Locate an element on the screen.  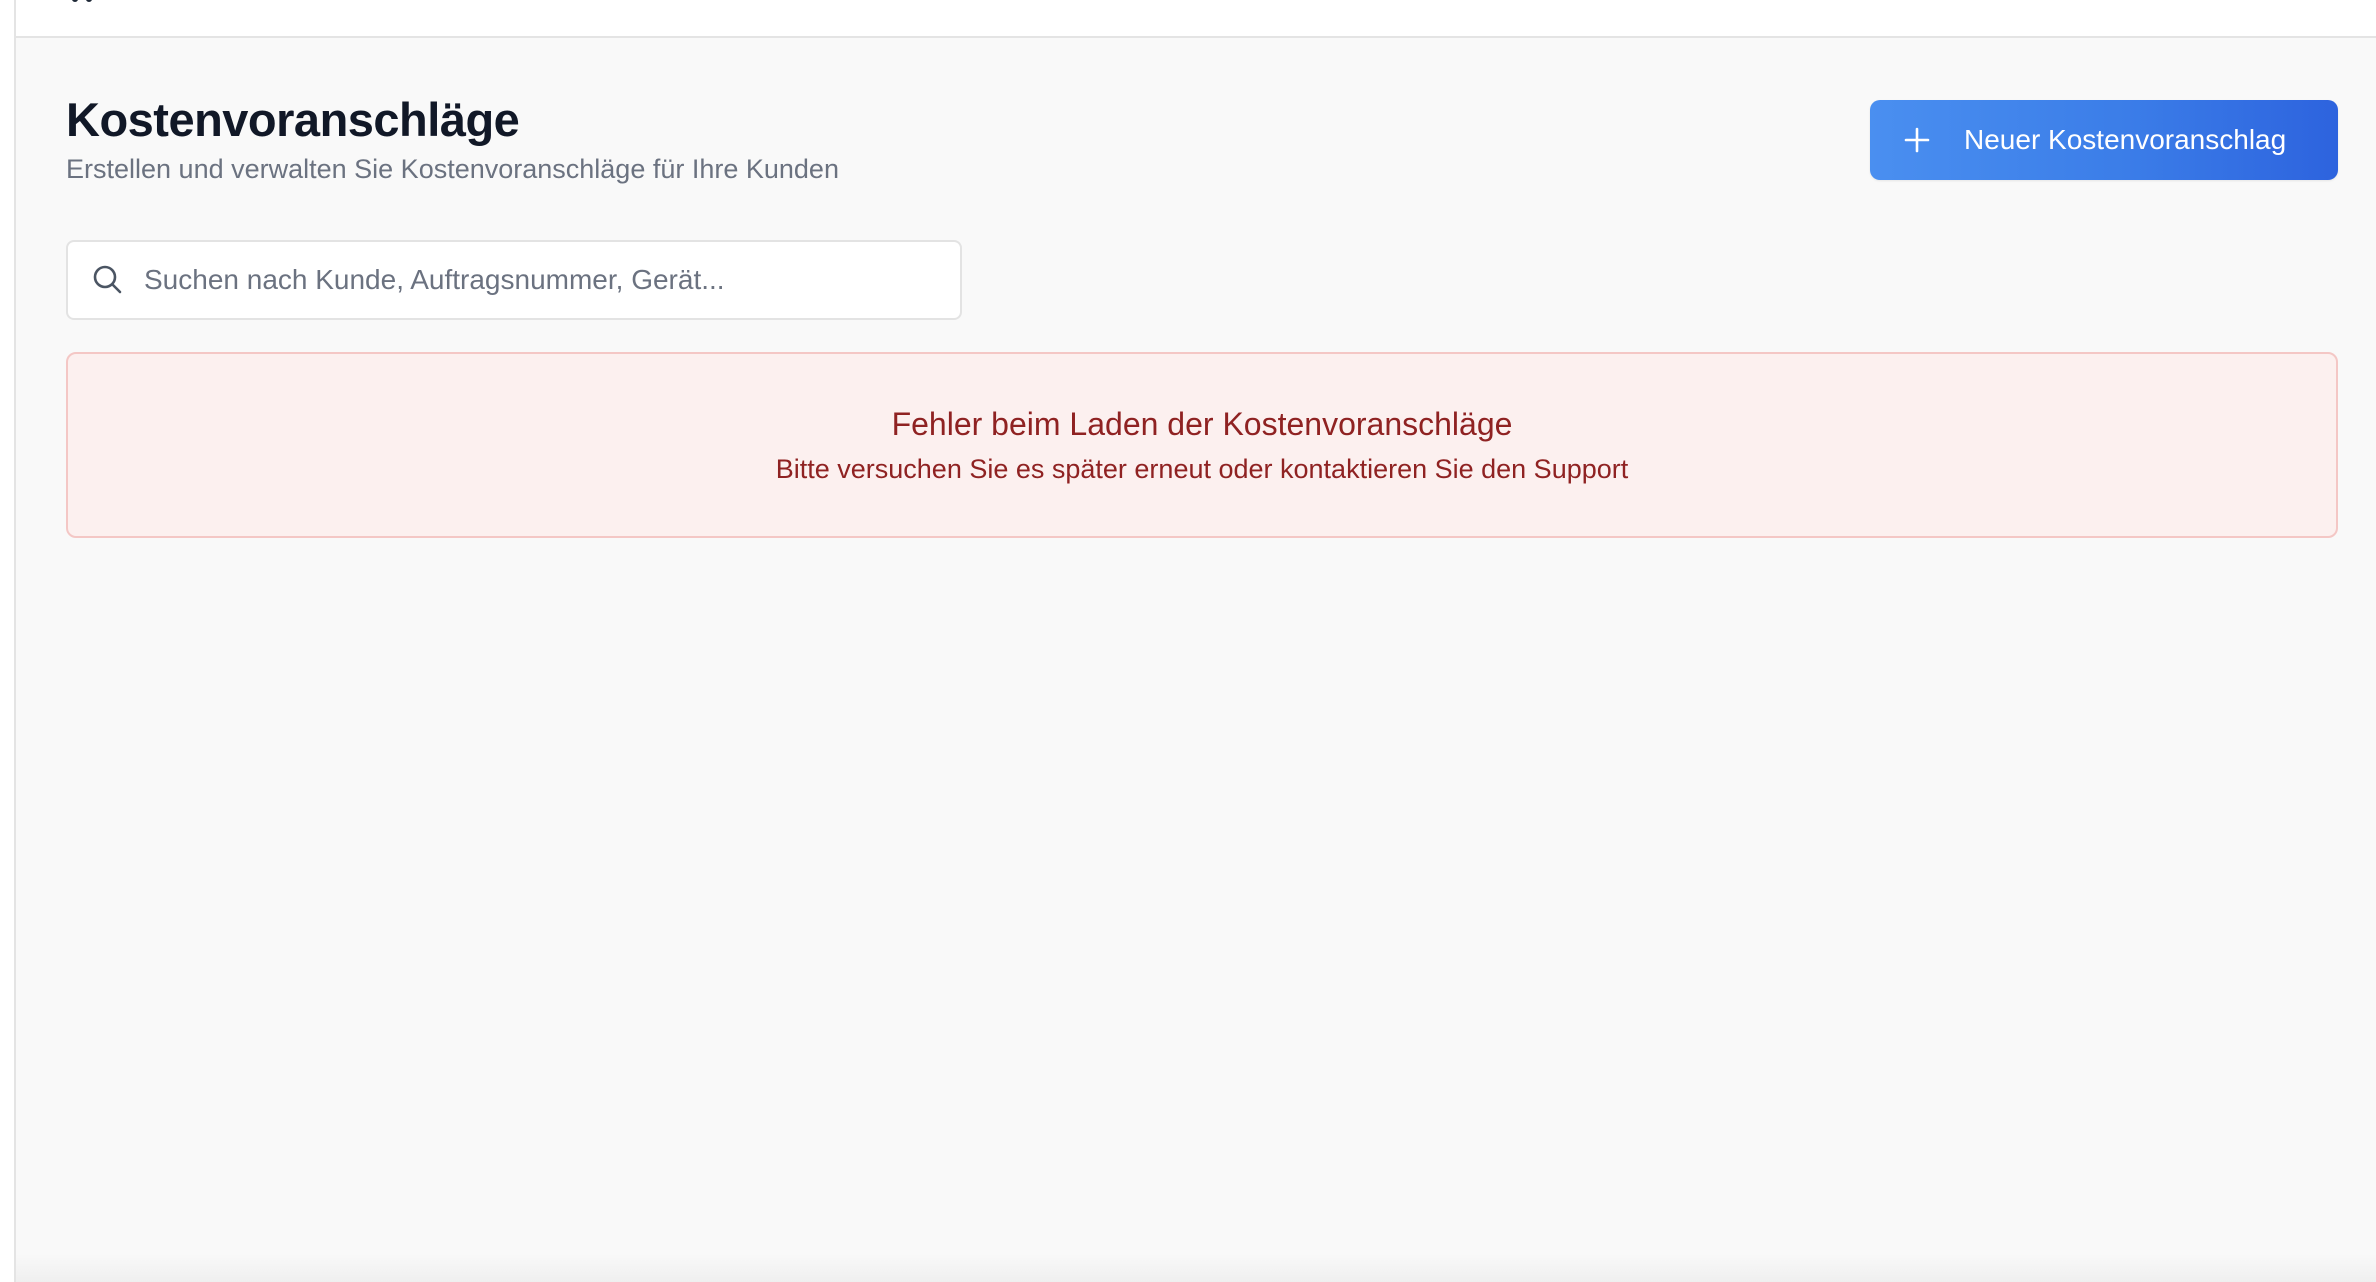
new-estimate-button: Neuer Kostenvoranschlag is located at coordinates (2104, 140).